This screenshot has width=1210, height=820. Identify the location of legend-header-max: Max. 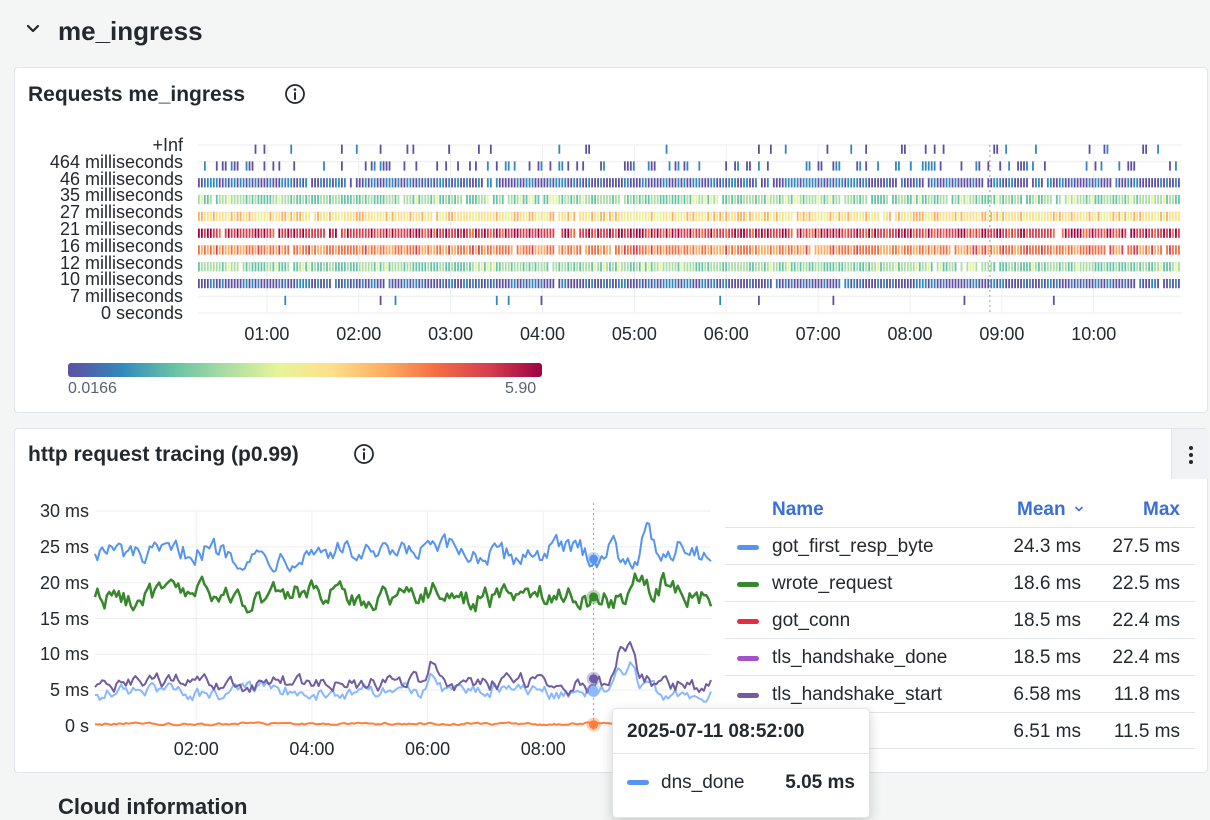
(1161, 510).